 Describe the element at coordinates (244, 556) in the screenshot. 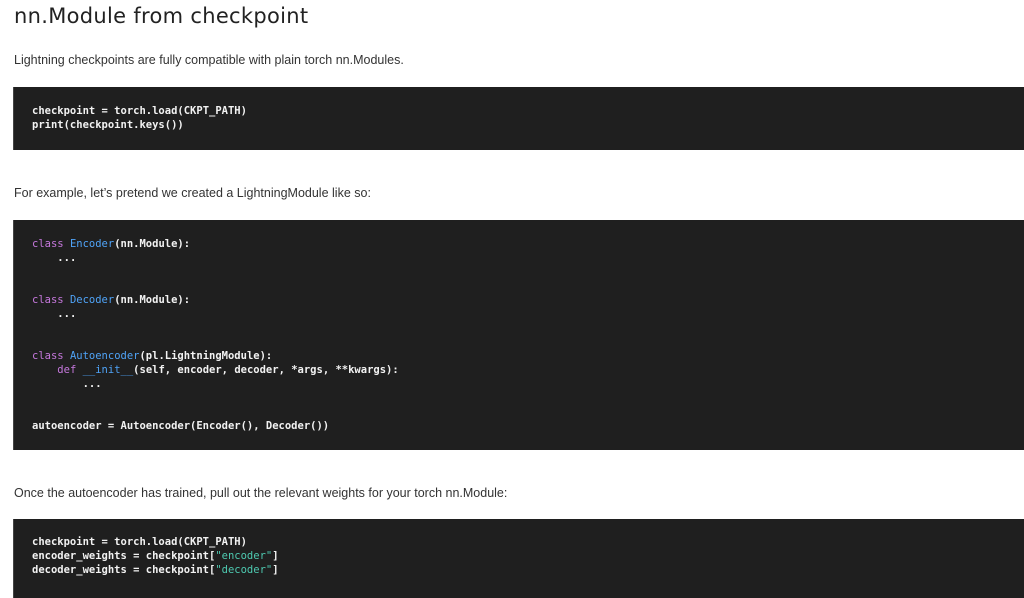

I see `string-literal: "encoder"` at that location.